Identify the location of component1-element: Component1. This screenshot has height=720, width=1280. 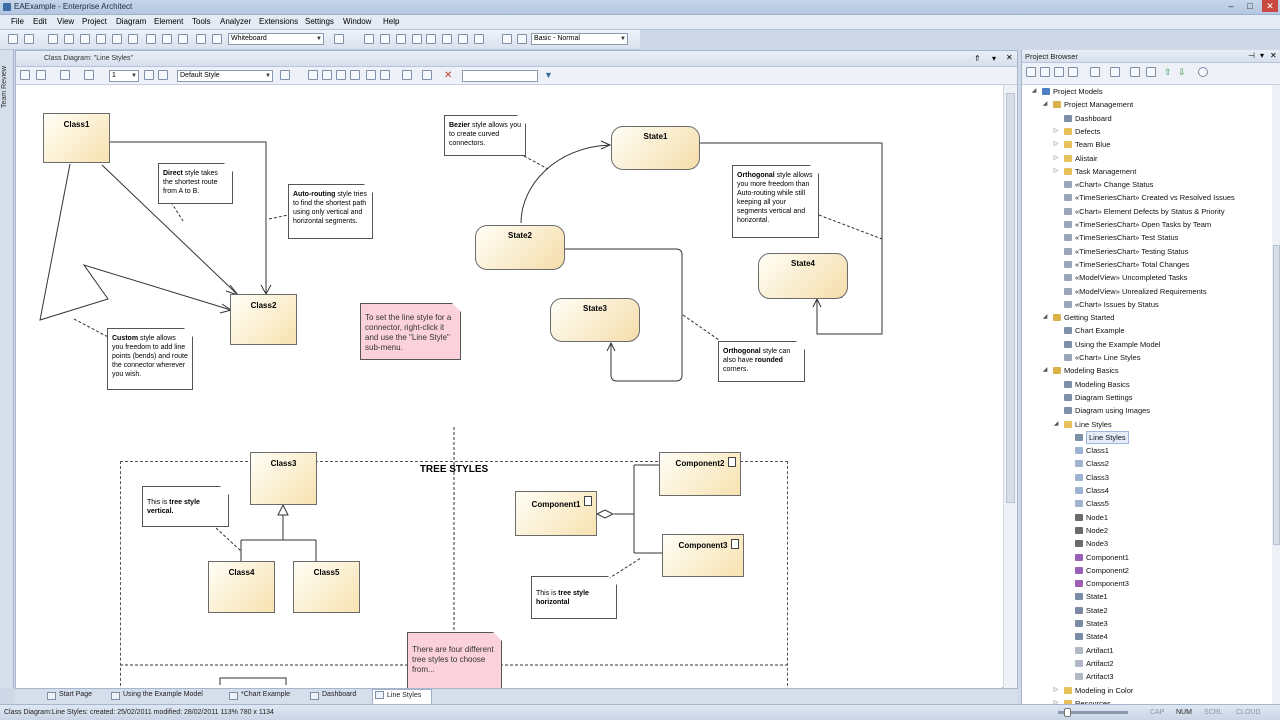
(556, 513).